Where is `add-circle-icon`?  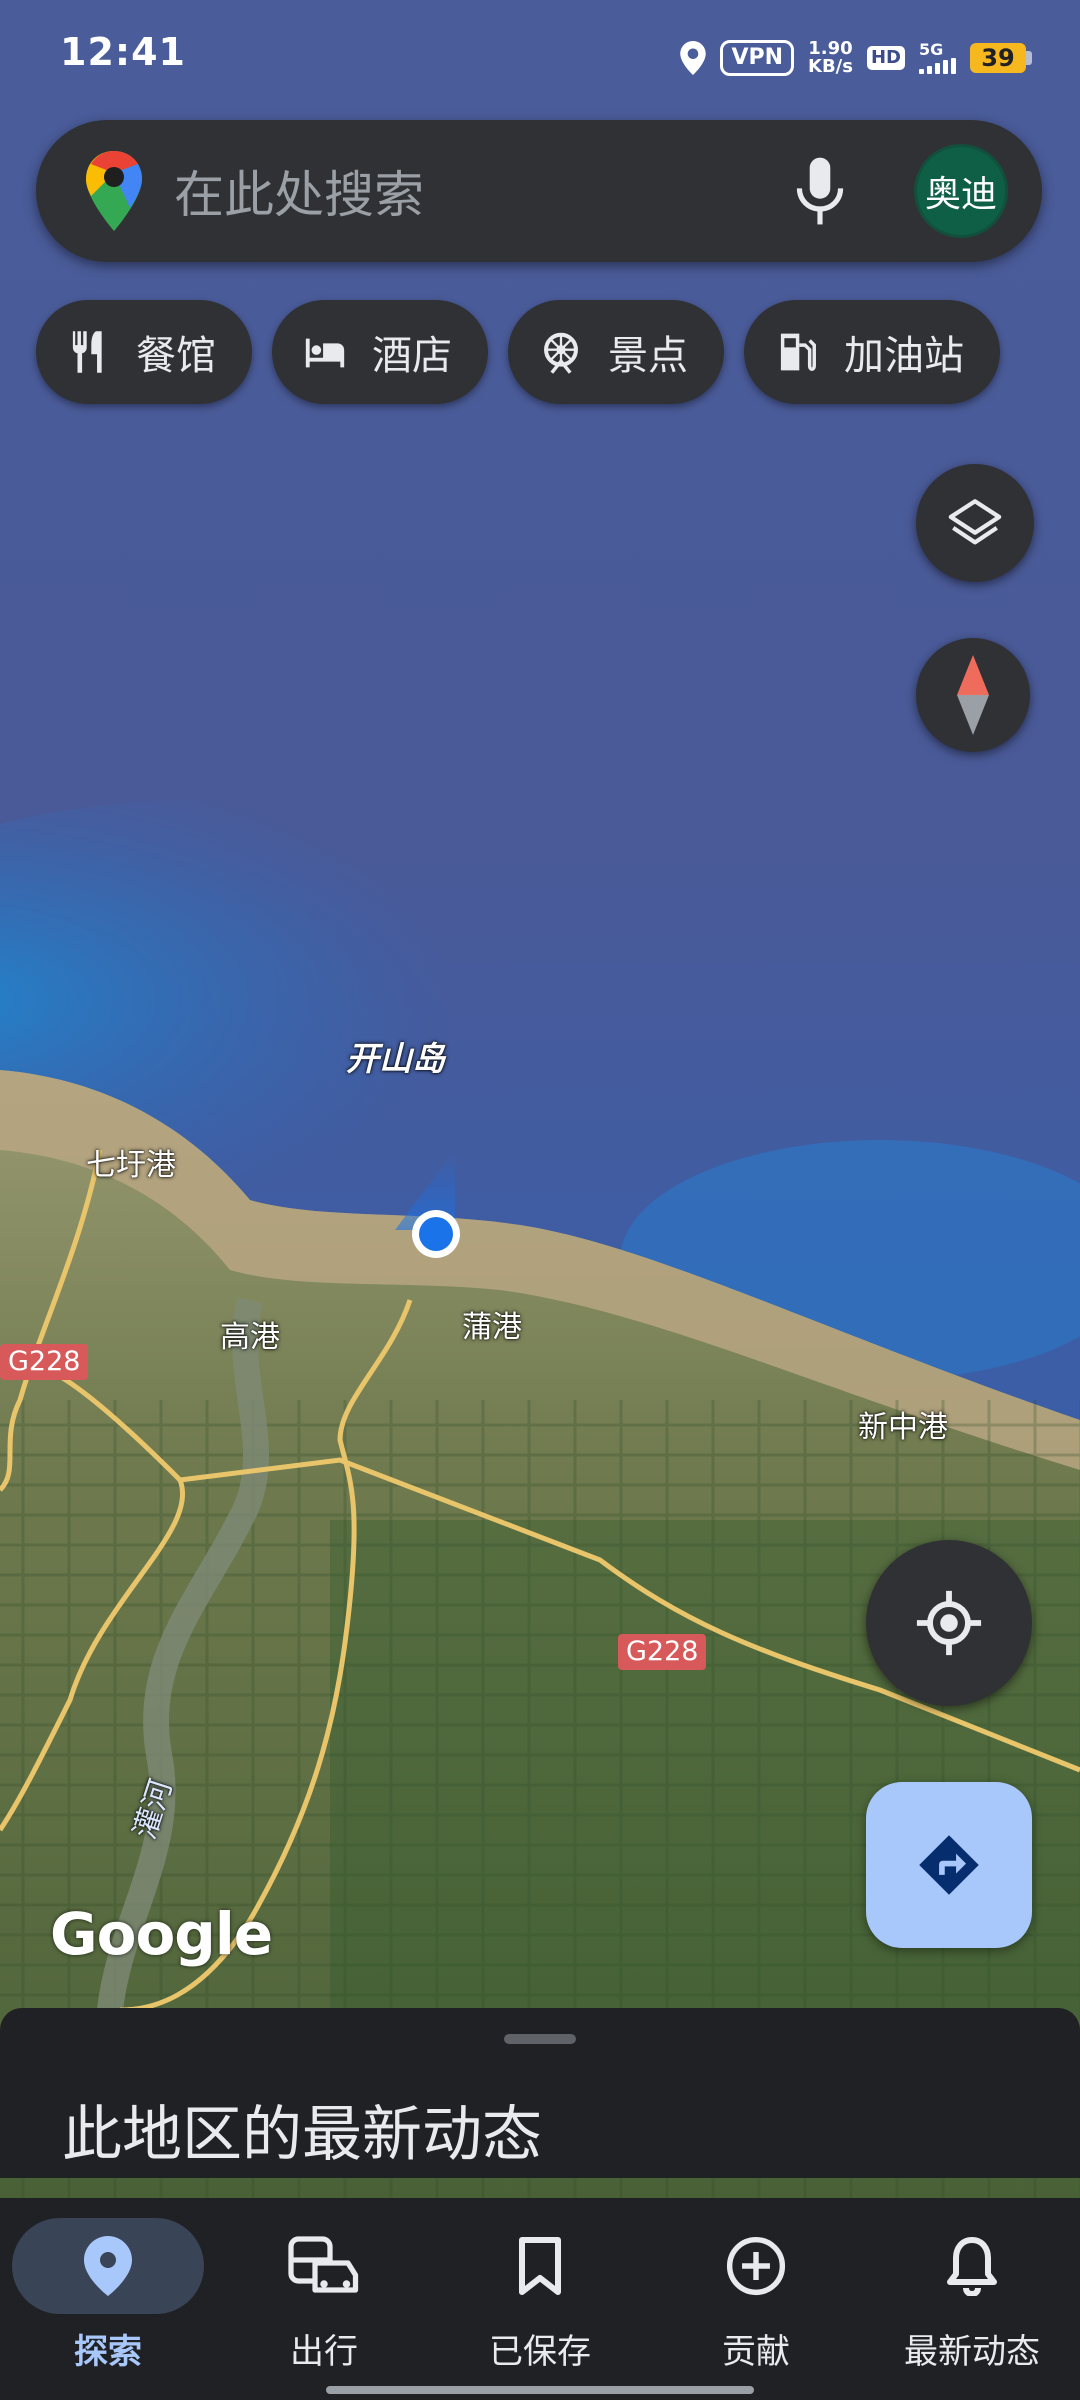
add-circle-icon is located at coordinates (756, 2266).